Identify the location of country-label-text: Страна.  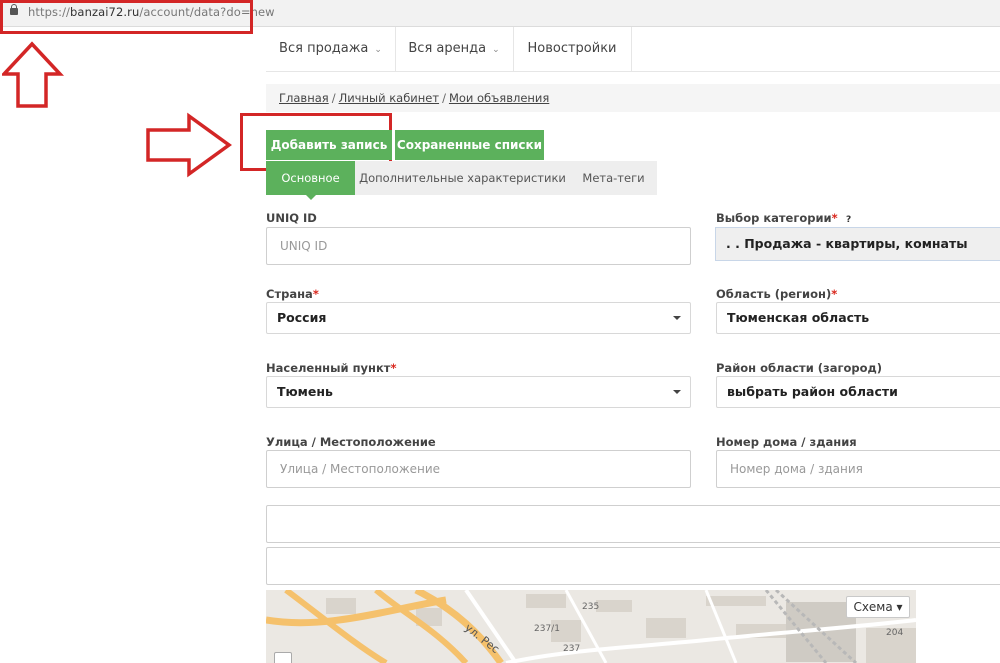
(289, 294).